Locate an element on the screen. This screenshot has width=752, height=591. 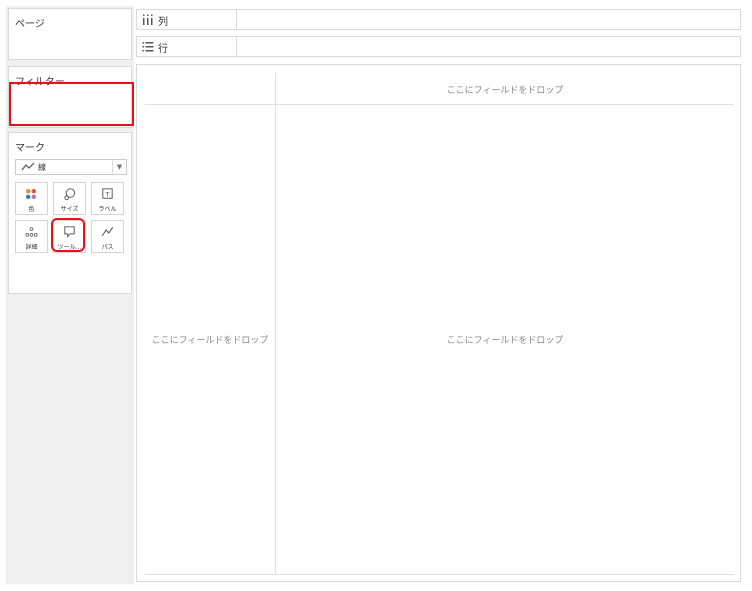
rows-shelf-header: 行 is located at coordinates (187, 46).